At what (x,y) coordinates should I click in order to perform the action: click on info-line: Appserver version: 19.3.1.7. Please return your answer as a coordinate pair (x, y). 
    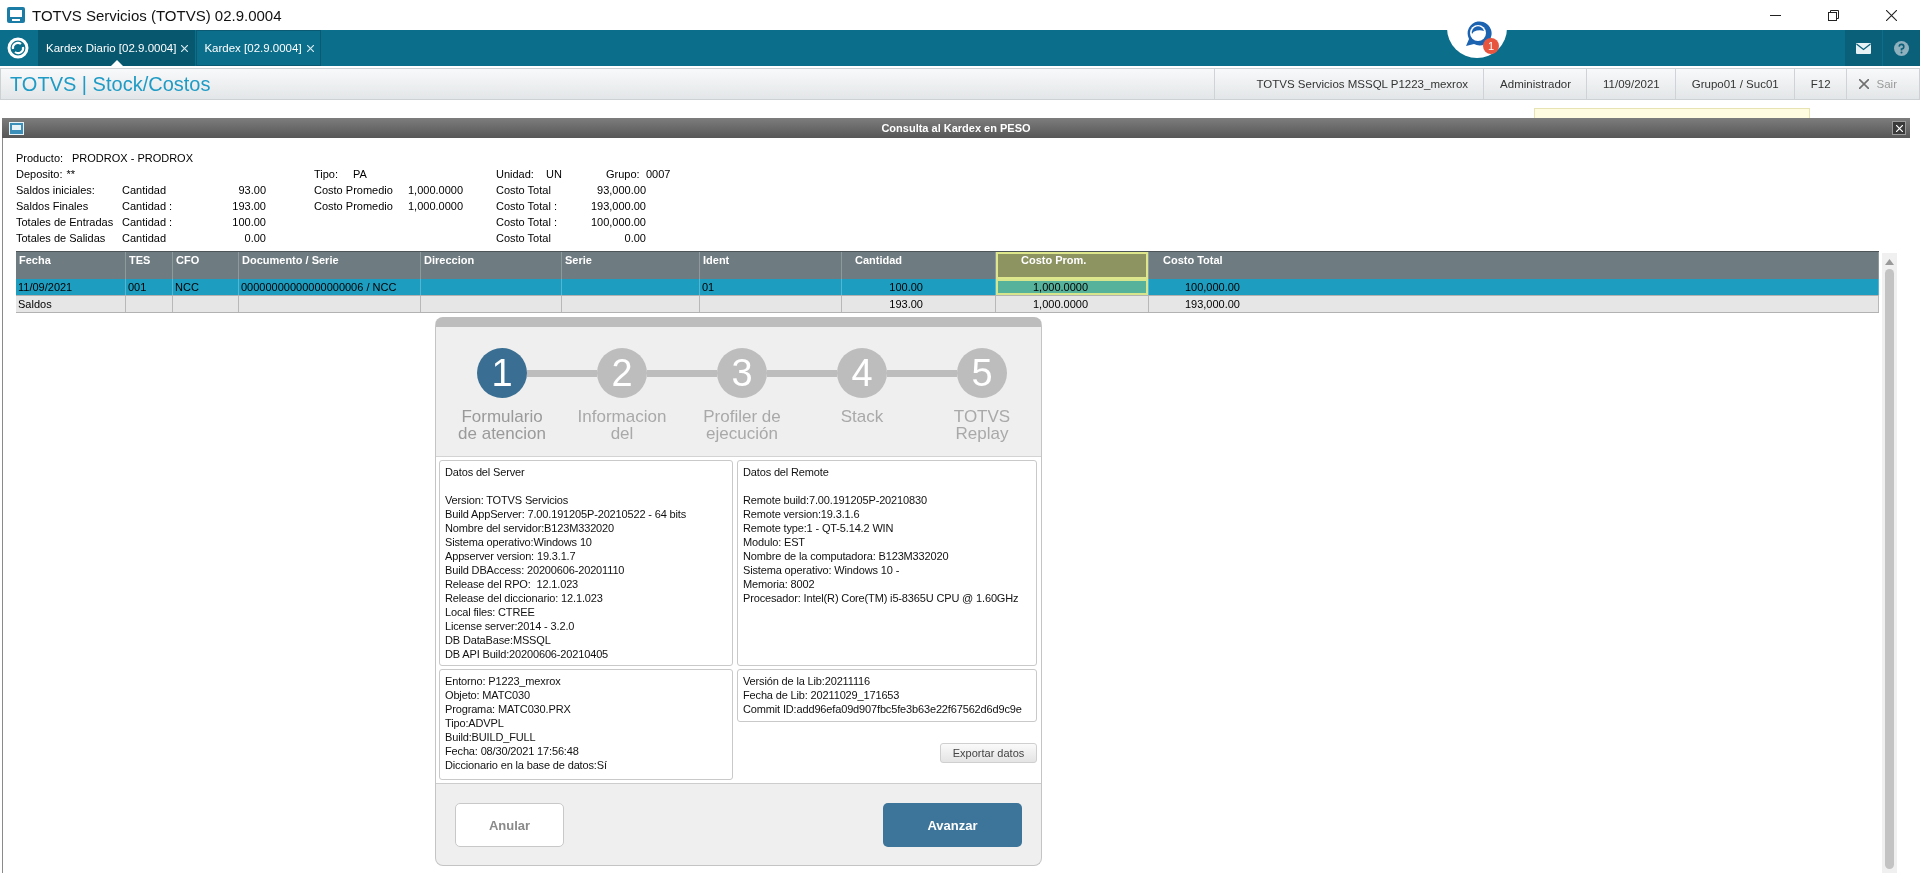
    Looking at the image, I should click on (511, 556).